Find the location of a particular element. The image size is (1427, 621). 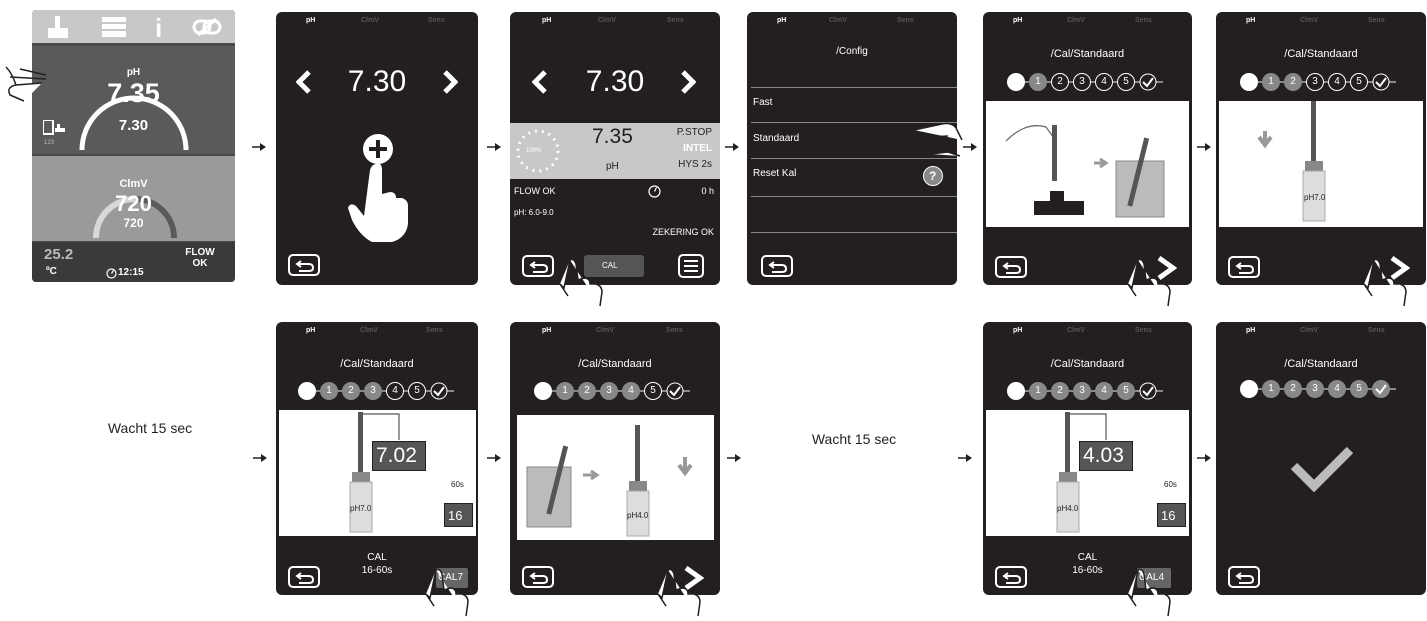

menu-icon is located at coordinates (691, 266).